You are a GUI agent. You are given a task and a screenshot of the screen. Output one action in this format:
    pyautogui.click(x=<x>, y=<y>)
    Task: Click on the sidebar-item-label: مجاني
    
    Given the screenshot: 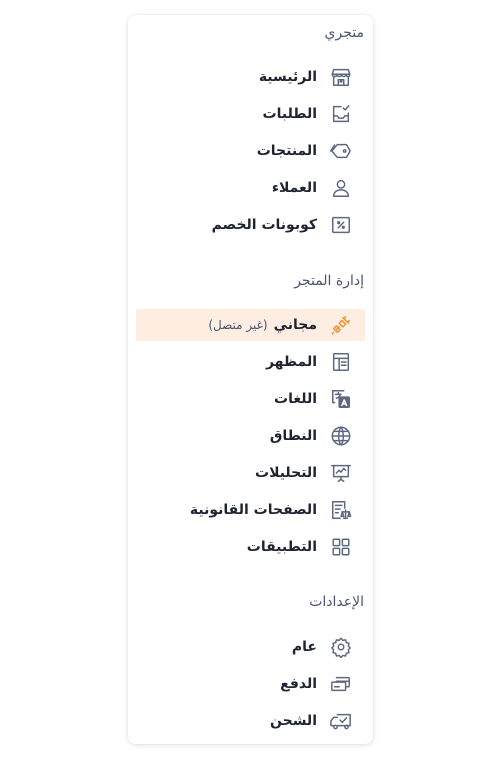 What is the action you would take?
    pyautogui.click(x=295, y=325)
    